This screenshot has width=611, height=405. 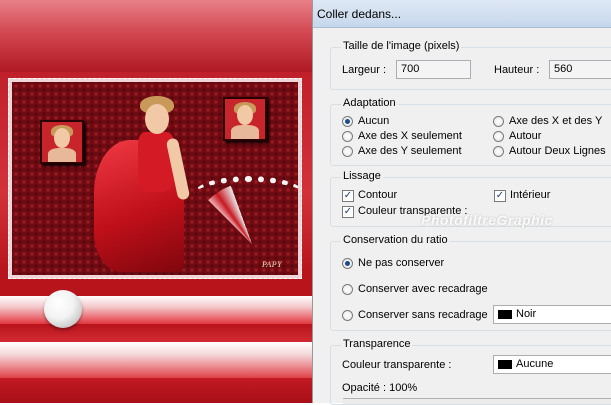 I want to click on label-autour: Autour, so click(x=525, y=136).